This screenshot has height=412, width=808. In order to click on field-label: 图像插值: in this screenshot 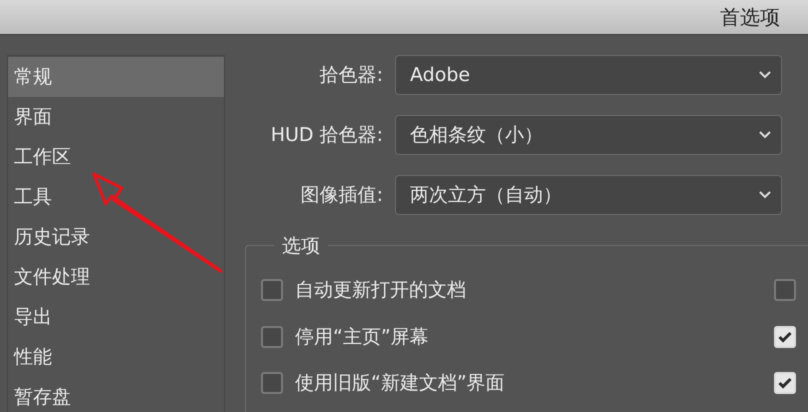, I will do `click(341, 195)`.